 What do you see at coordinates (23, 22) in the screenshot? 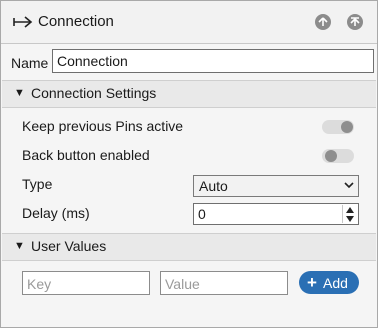
I see `connection-arrow-icon` at bounding box center [23, 22].